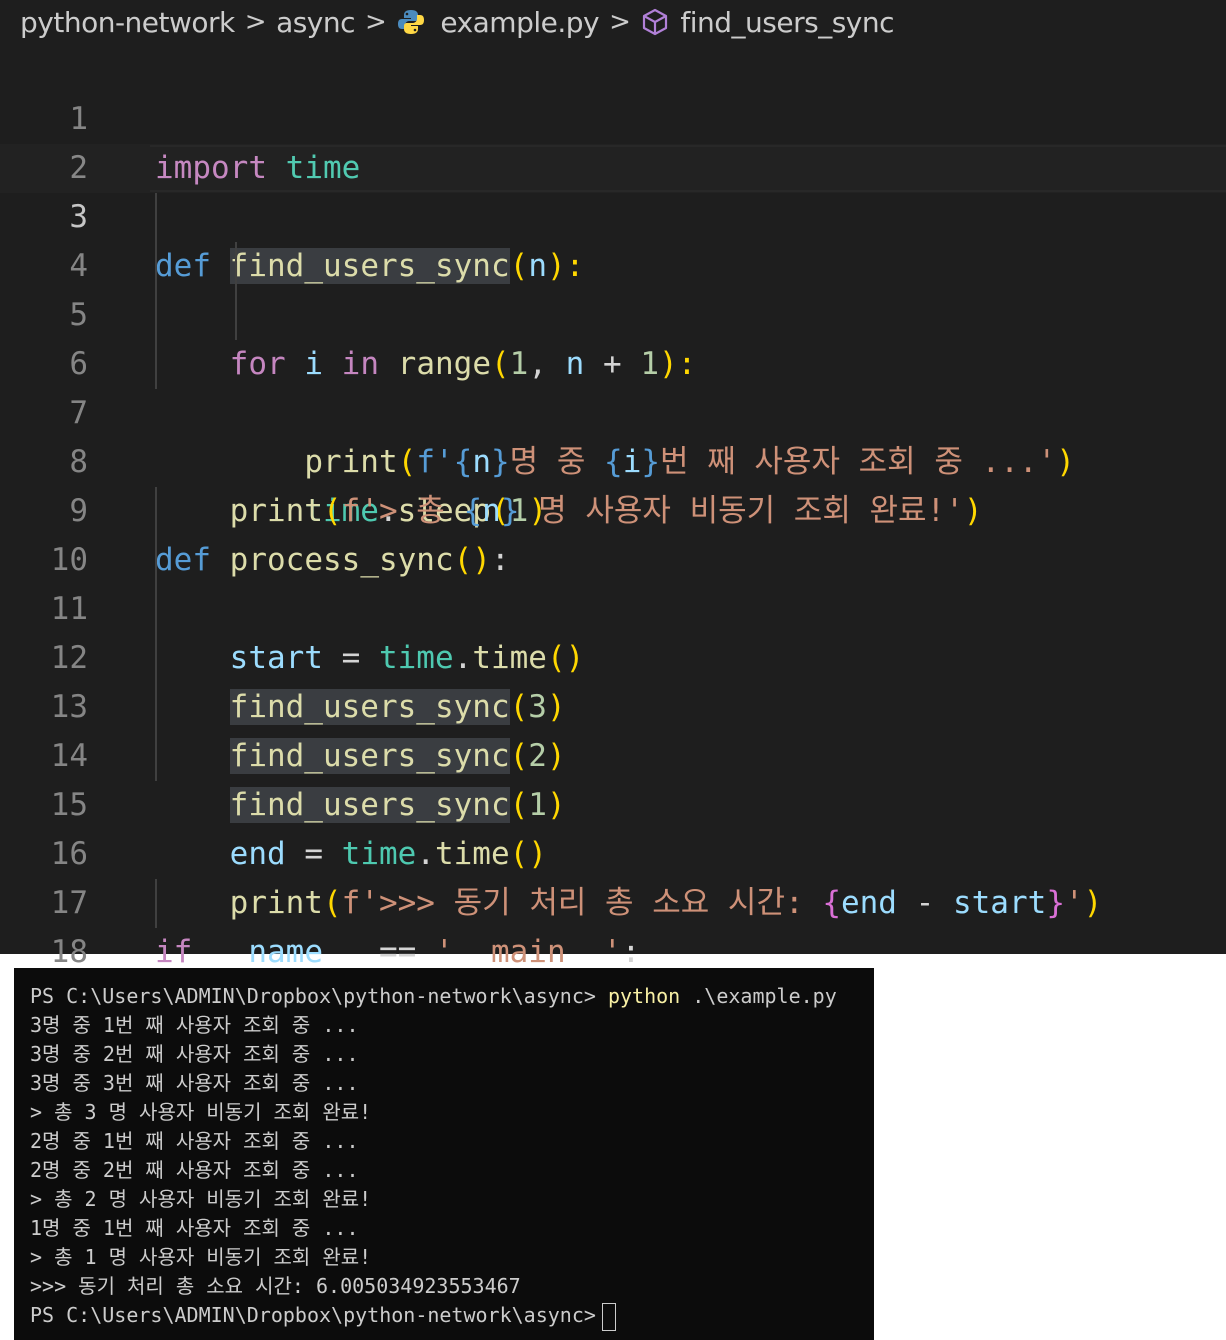  Describe the element at coordinates (613, 287) in the screenshot. I see `code-line: 4 for i in range(1, n + 1):` at that location.